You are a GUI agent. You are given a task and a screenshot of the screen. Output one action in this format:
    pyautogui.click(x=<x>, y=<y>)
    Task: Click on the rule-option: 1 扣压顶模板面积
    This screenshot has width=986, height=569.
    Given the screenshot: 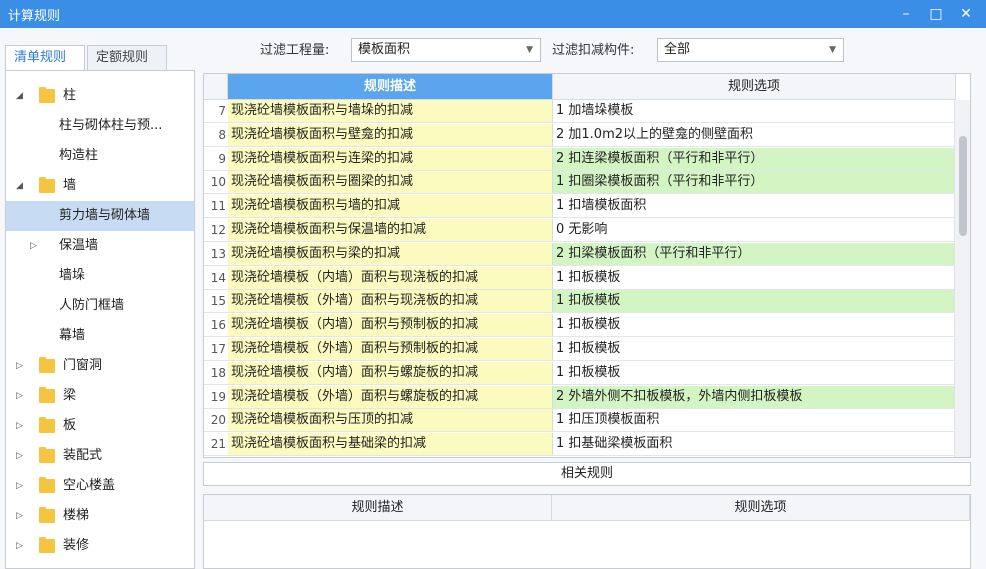 What is the action you would take?
    pyautogui.click(x=754, y=421)
    